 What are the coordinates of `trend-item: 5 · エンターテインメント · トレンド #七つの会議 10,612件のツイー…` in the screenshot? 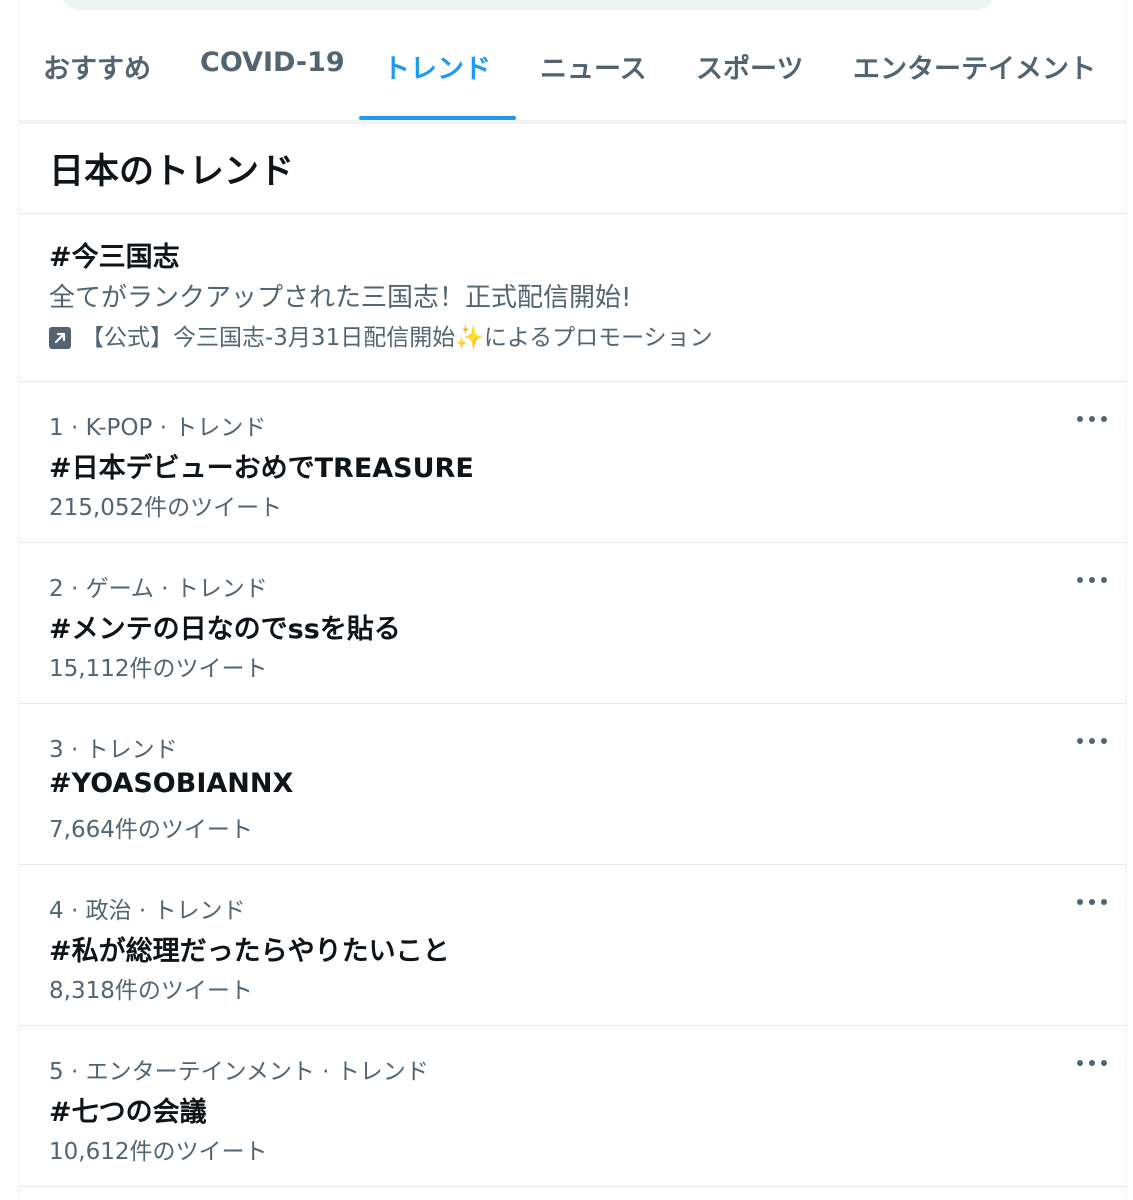 It's located at (579, 1106).